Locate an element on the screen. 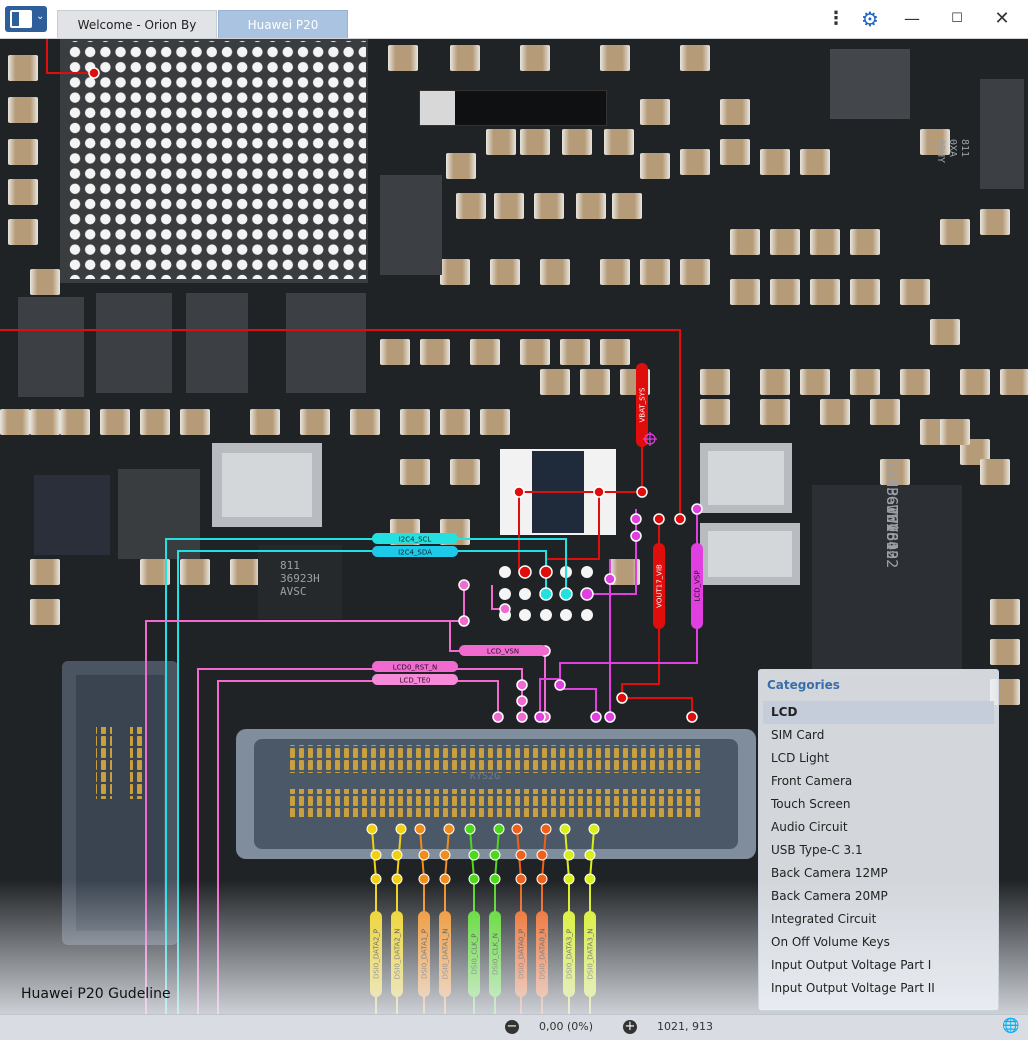  category-item: Input Output Voltage Part I is located at coordinates (878, 965).